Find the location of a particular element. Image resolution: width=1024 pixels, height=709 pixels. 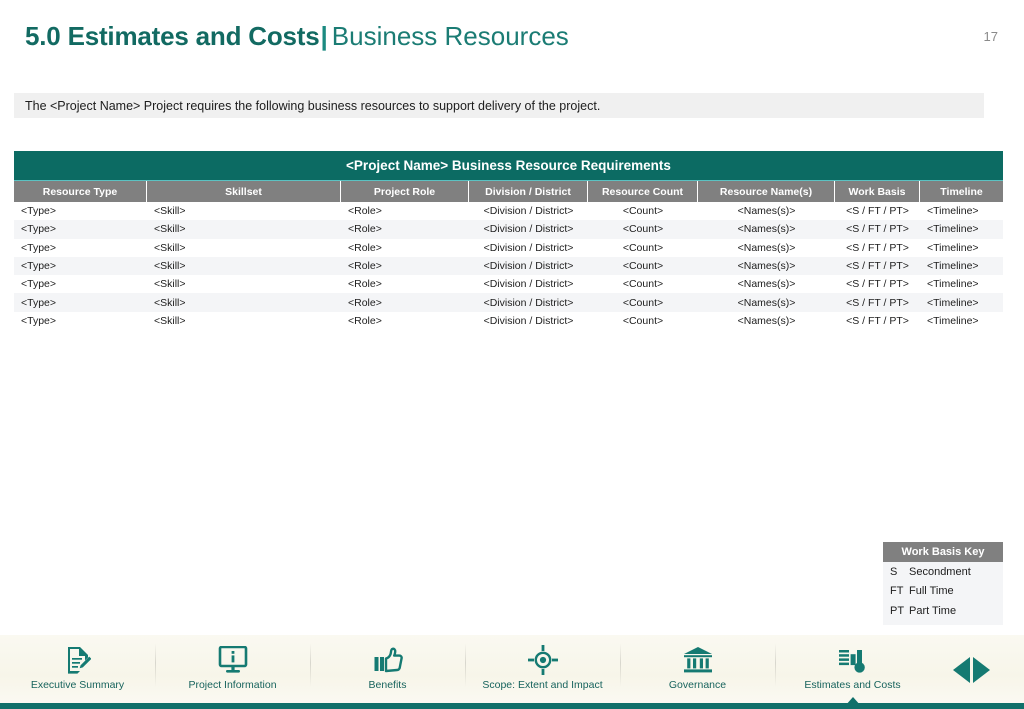

table-column-header: Work Basis is located at coordinates (877, 191).